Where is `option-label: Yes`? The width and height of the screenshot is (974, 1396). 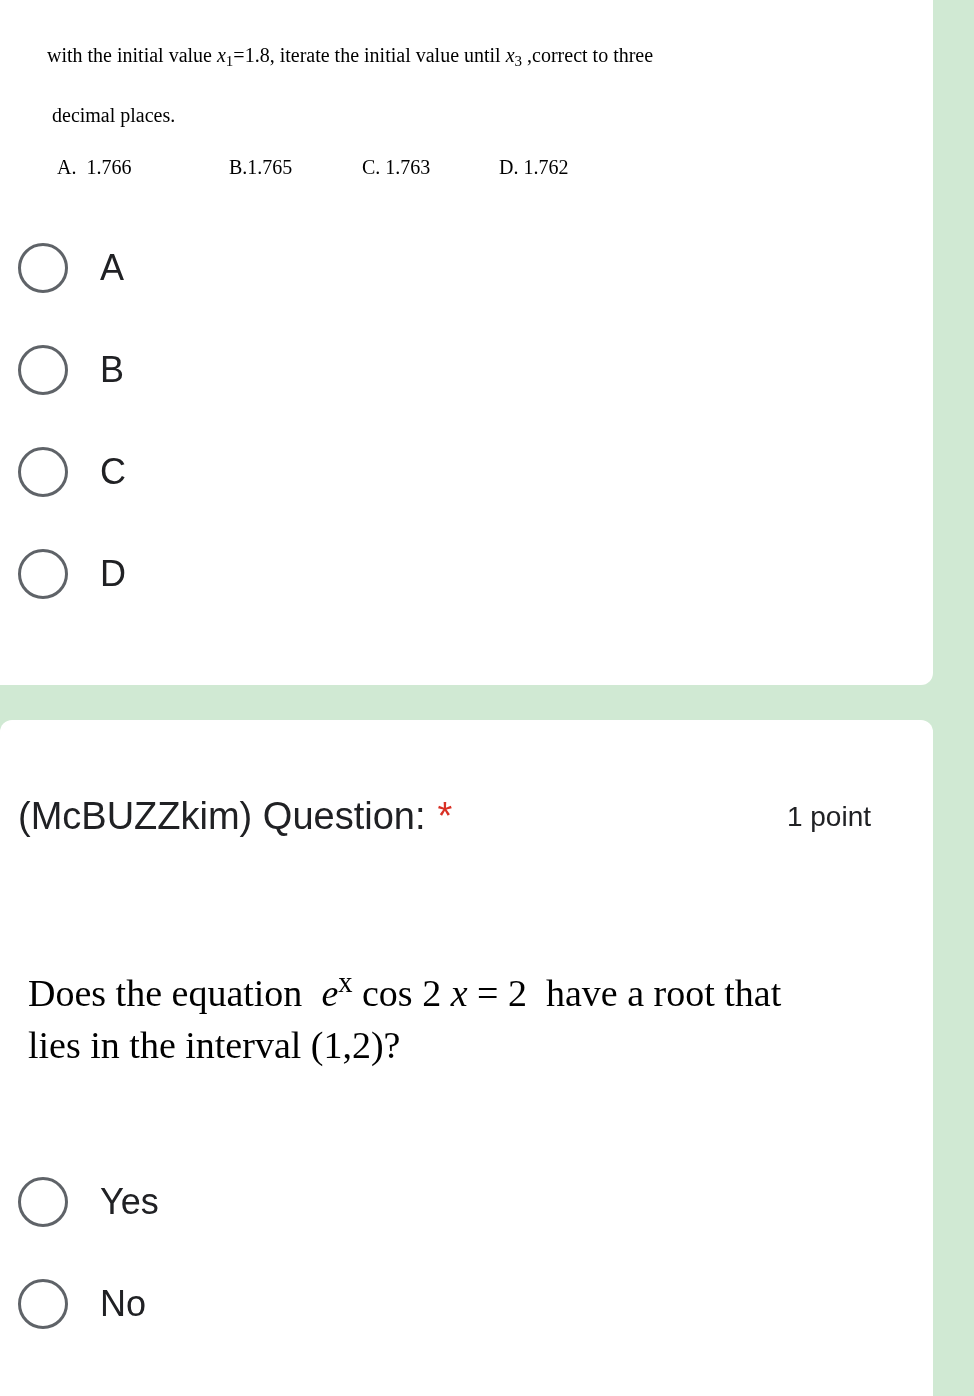
option-label: Yes is located at coordinates (129, 1202).